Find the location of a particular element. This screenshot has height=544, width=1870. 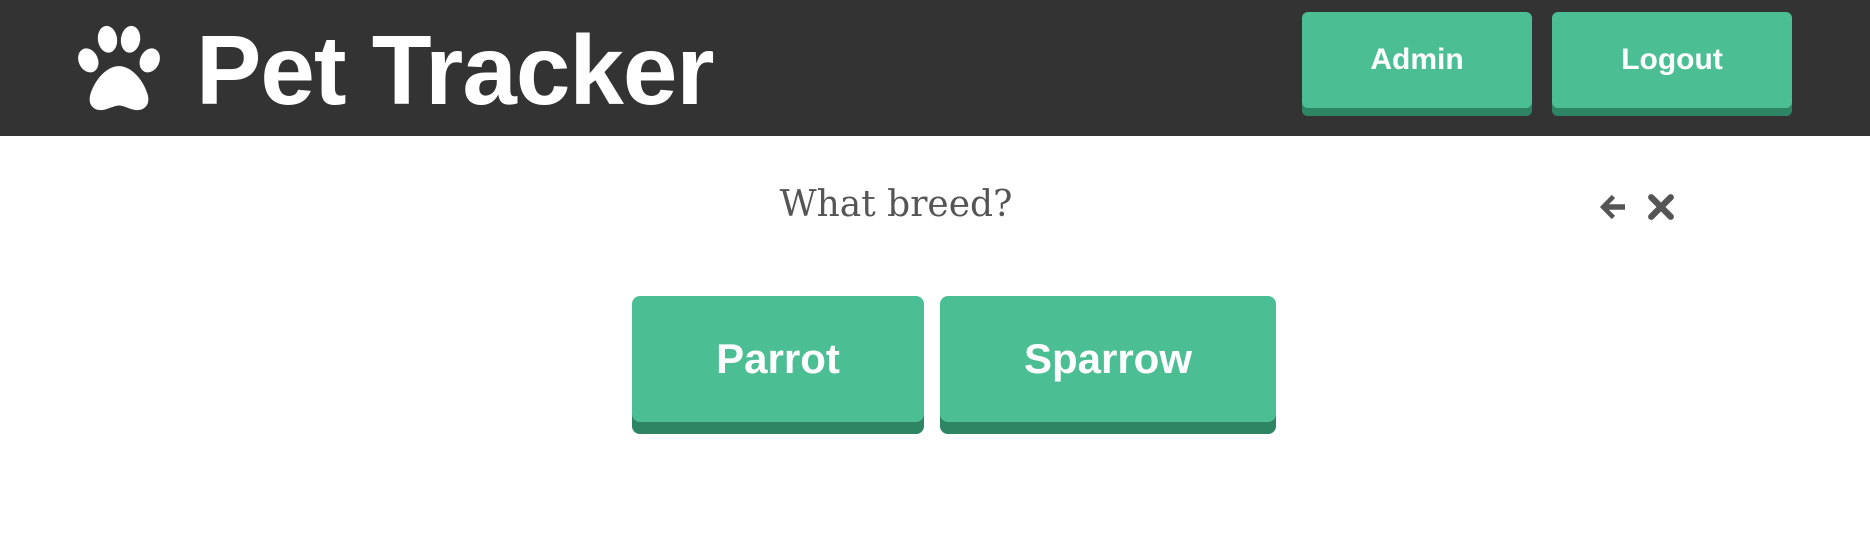

close-button is located at coordinates (1661, 207).